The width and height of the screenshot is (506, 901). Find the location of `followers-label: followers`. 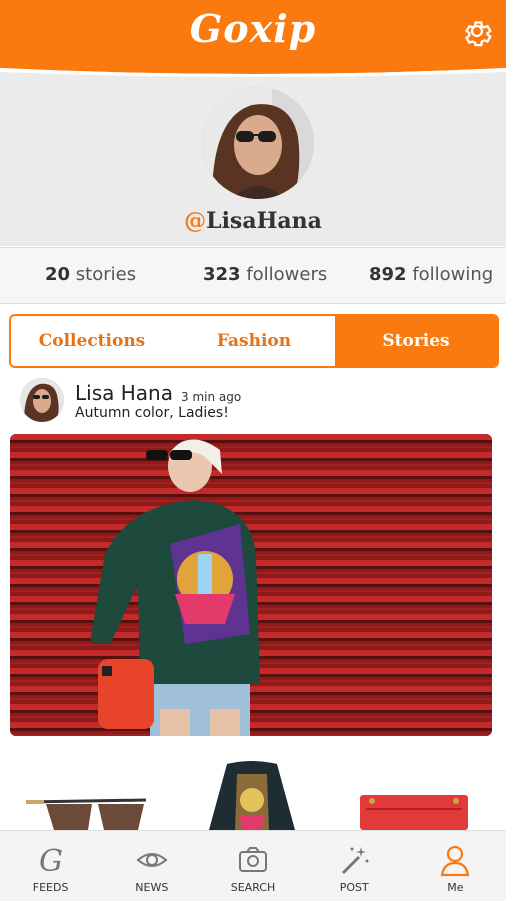

followers-label: followers is located at coordinates (287, 274).